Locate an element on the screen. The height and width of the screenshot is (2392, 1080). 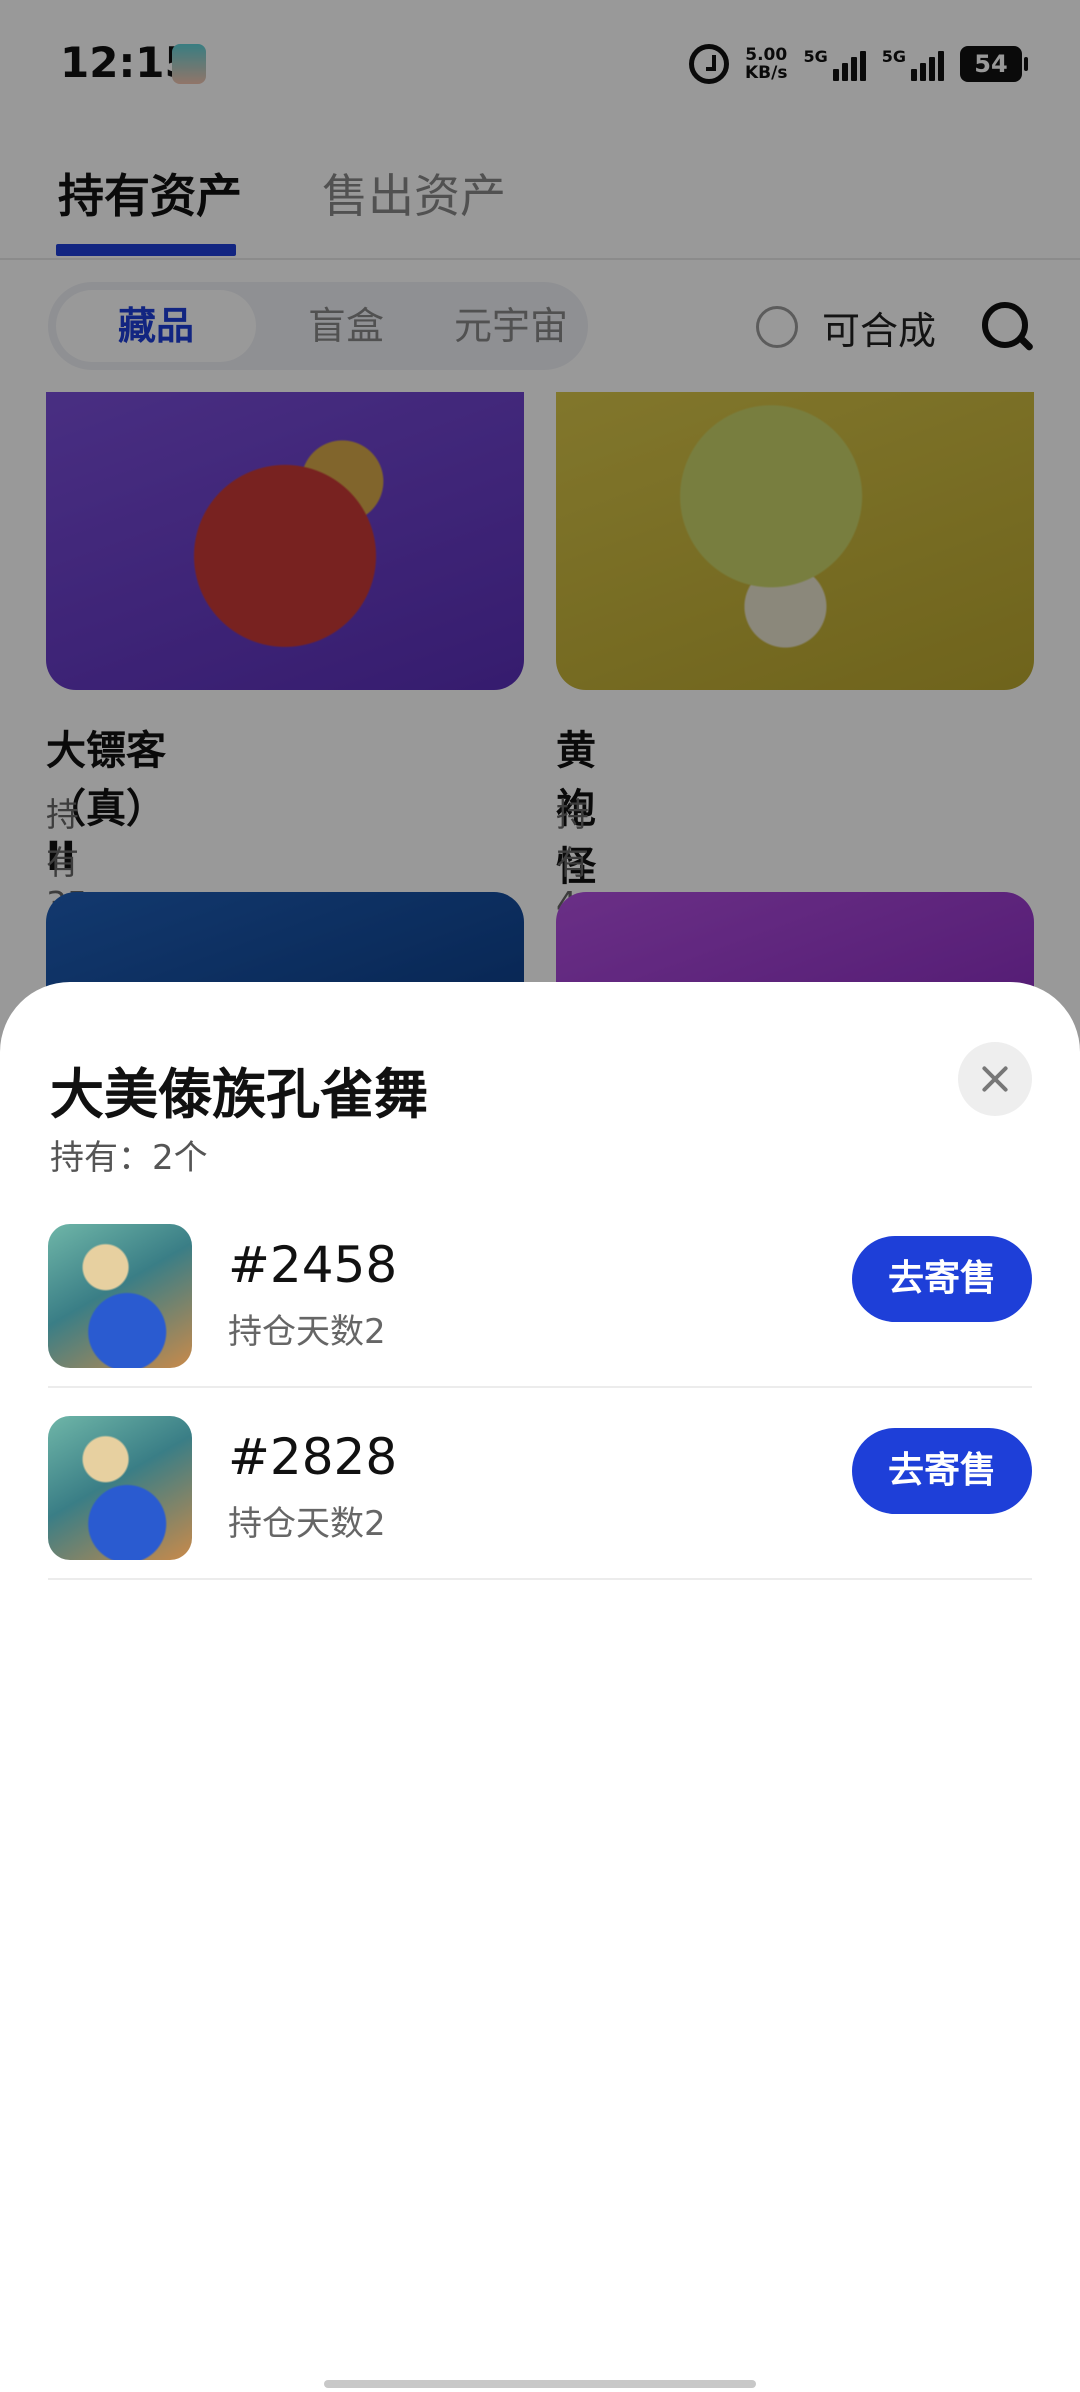
home-indicator is located at coordinates (540, 2384).